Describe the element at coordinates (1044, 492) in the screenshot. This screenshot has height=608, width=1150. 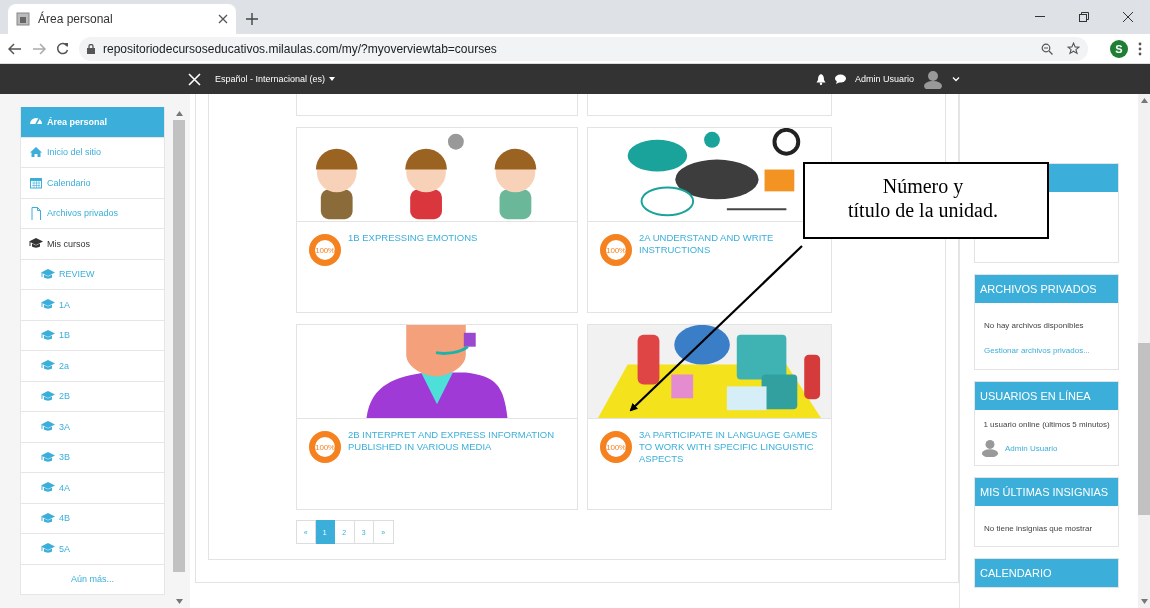
I see `block-title: MIS ÚLTIMAS INSIGNIAS` at that location.